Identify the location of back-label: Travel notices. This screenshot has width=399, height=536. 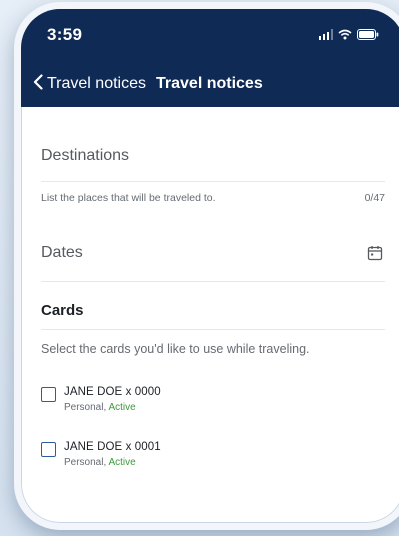
(96, 83).